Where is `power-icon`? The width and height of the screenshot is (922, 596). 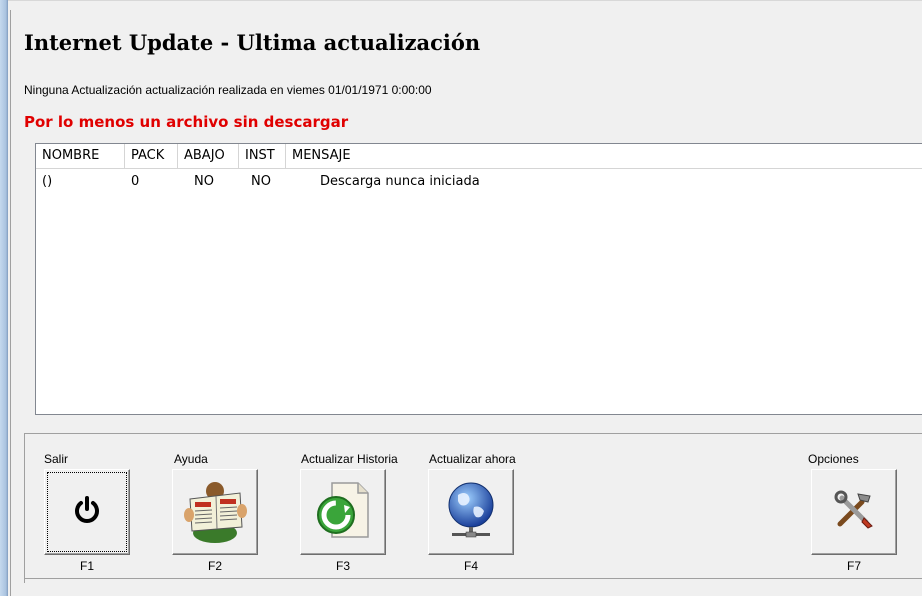 power-icon is located at coordinates (87, 512).